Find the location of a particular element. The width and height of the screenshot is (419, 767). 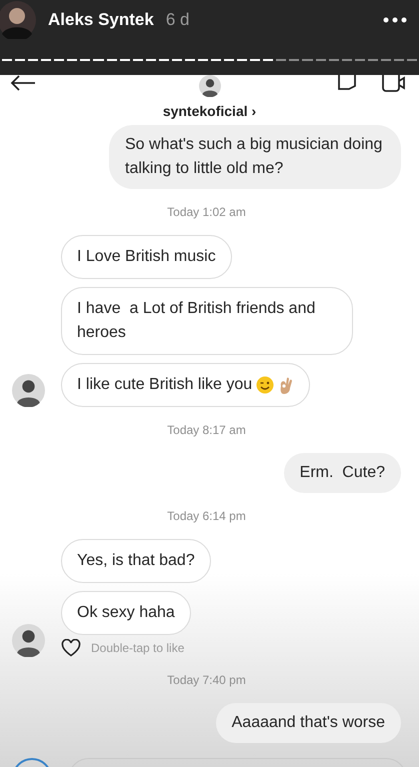

sent-message: Aaaaand that's worse is located at coordinates (308, 723).